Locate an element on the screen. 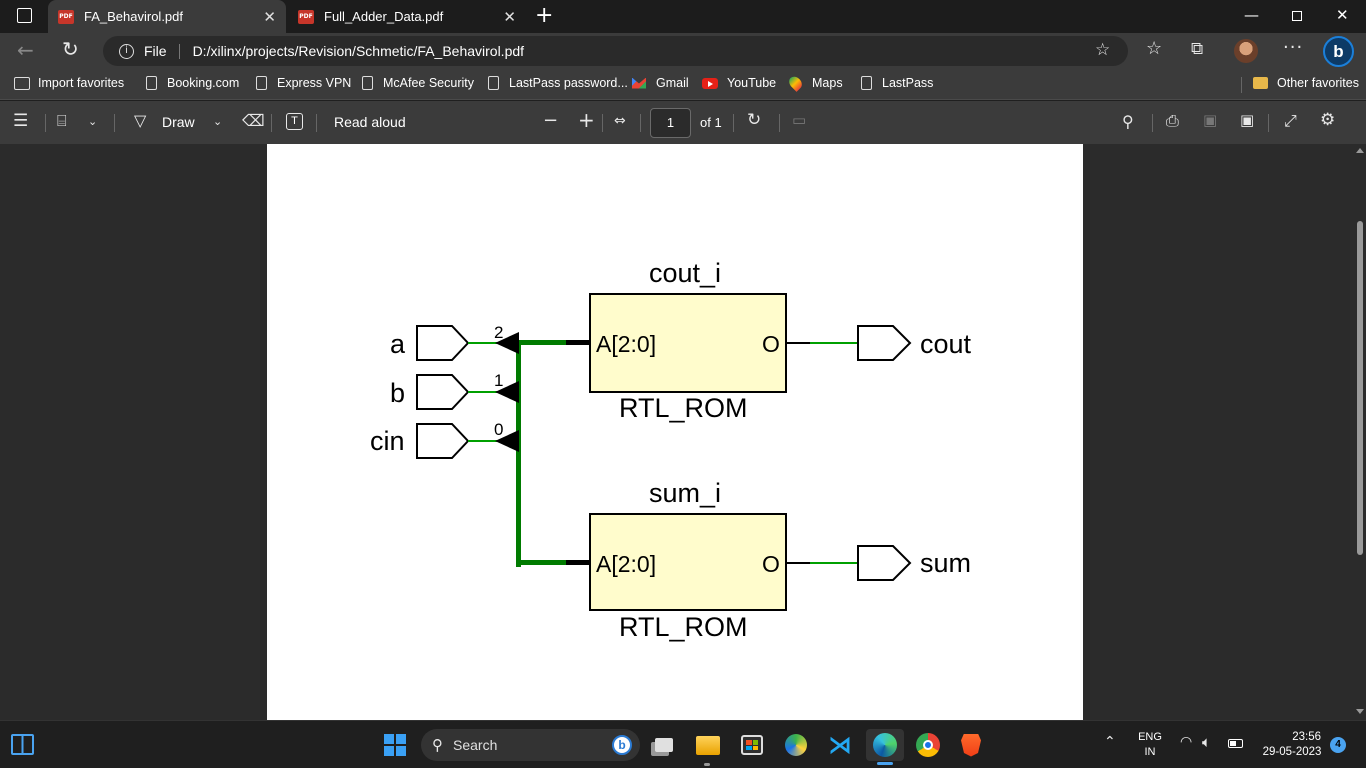  input-port-cin: cin 0 is located at coordinates (444, 439).